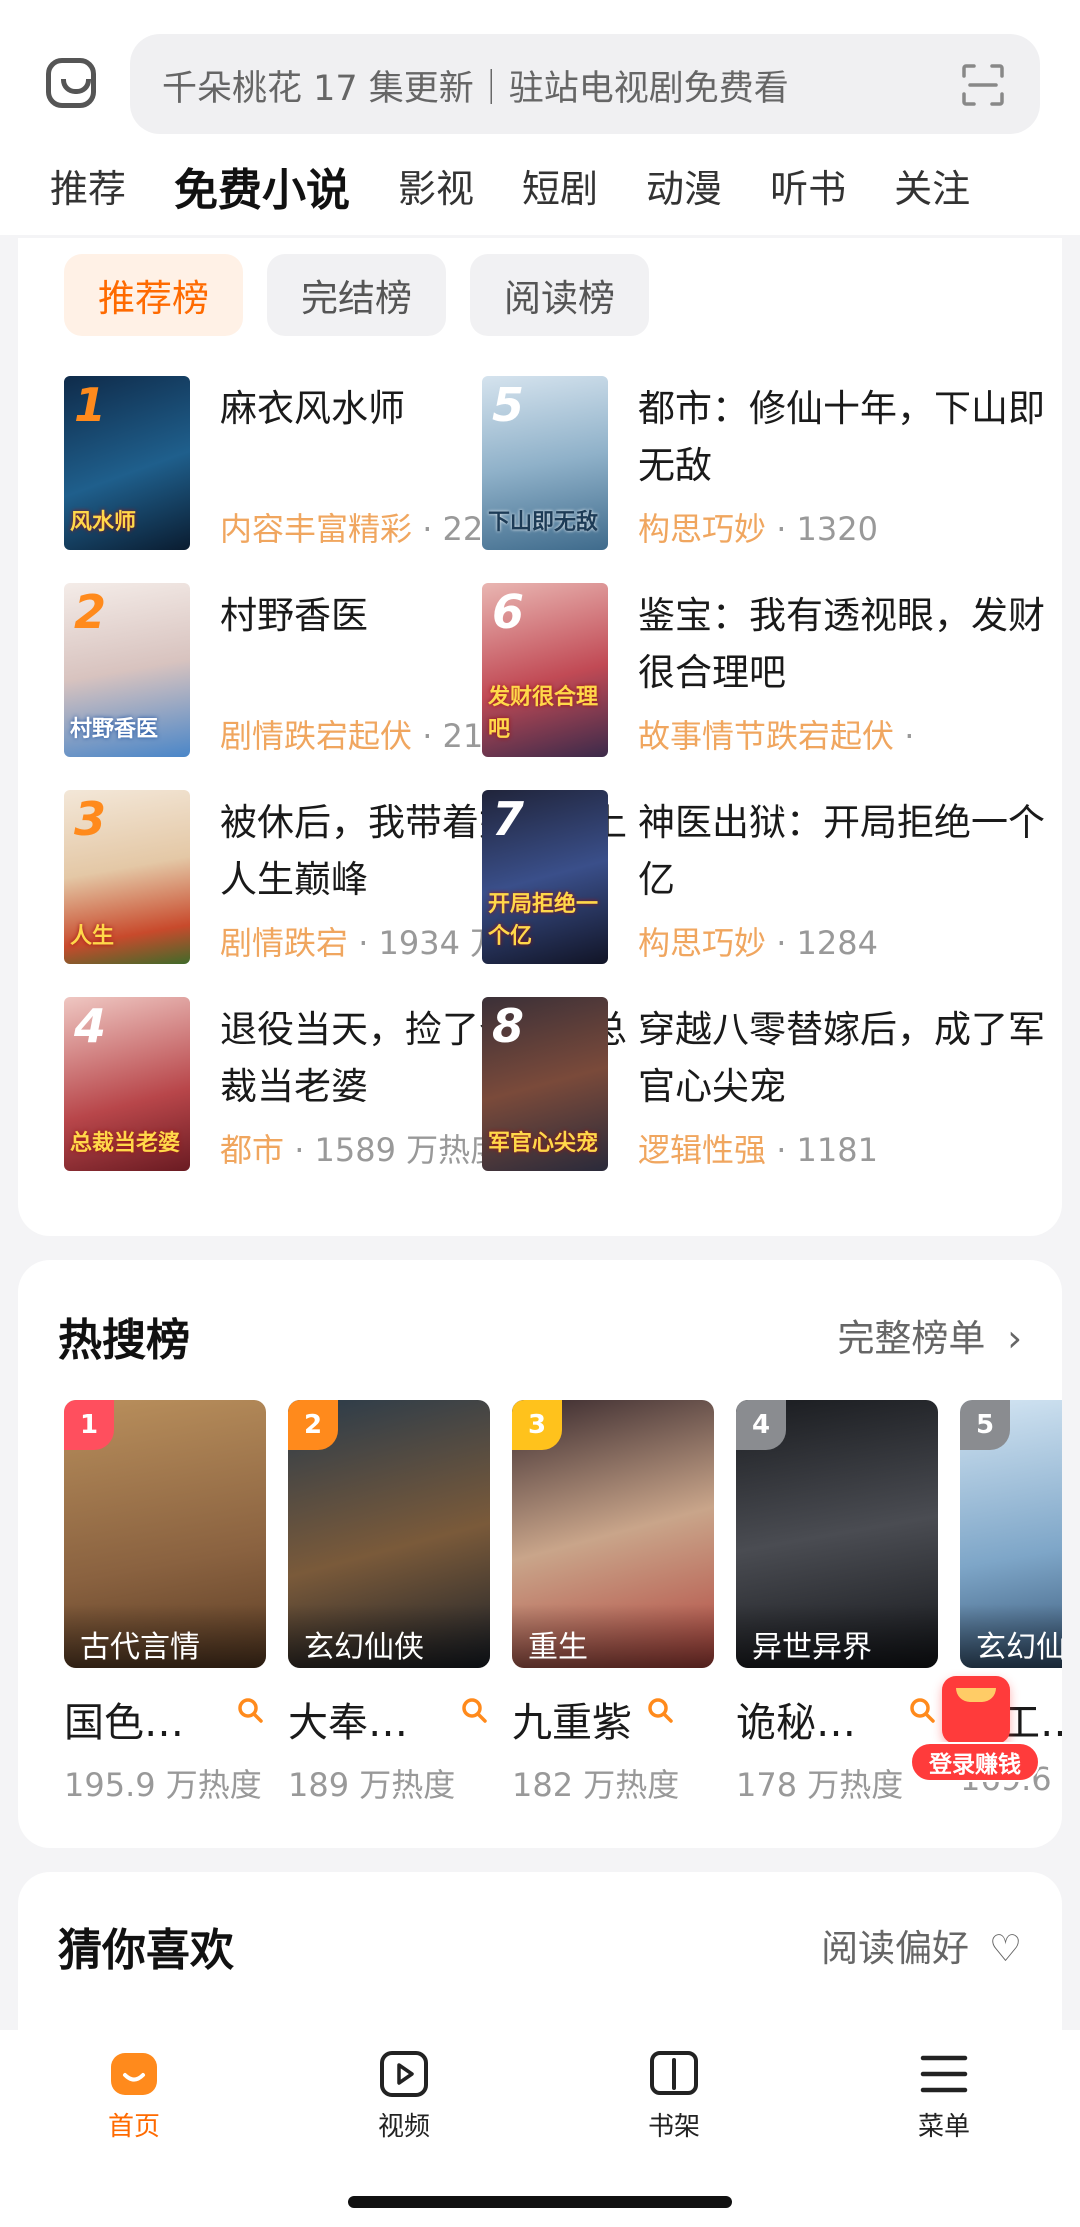  Describe the element at coordinates (944, 2074) in the screenshot. I see `menu-icon` at that location.